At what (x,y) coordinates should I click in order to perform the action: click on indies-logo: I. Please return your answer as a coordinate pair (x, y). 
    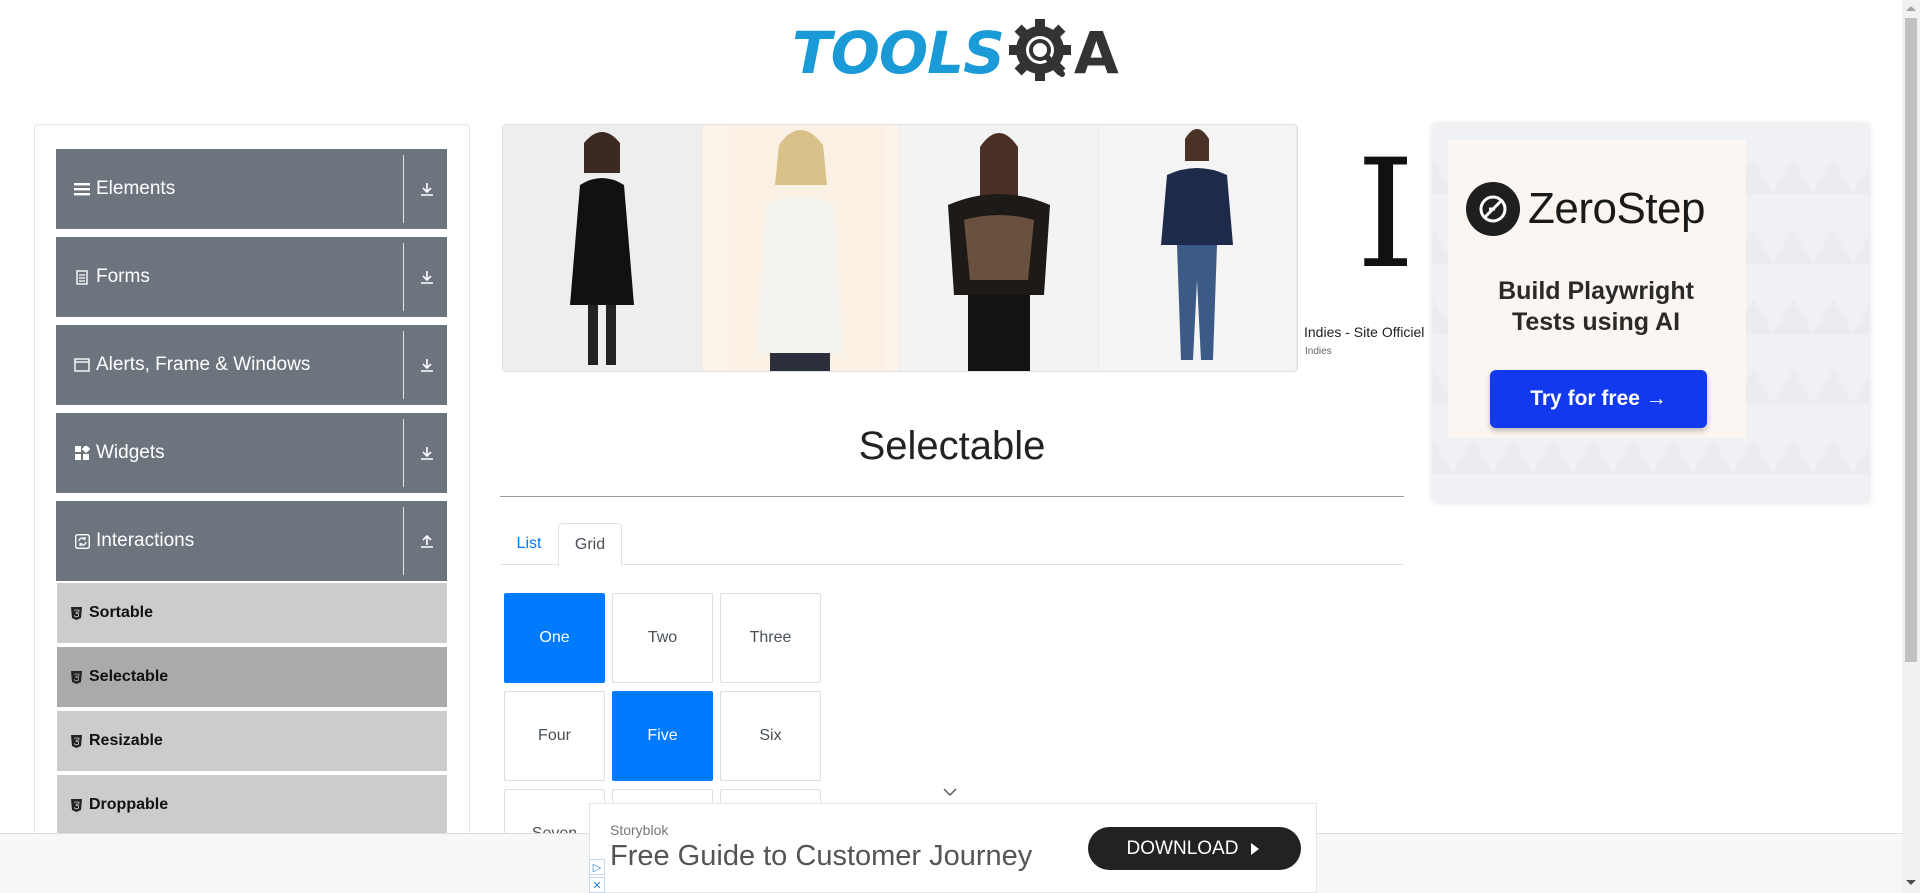
    Looking at the image, I should click on (1385, 215).